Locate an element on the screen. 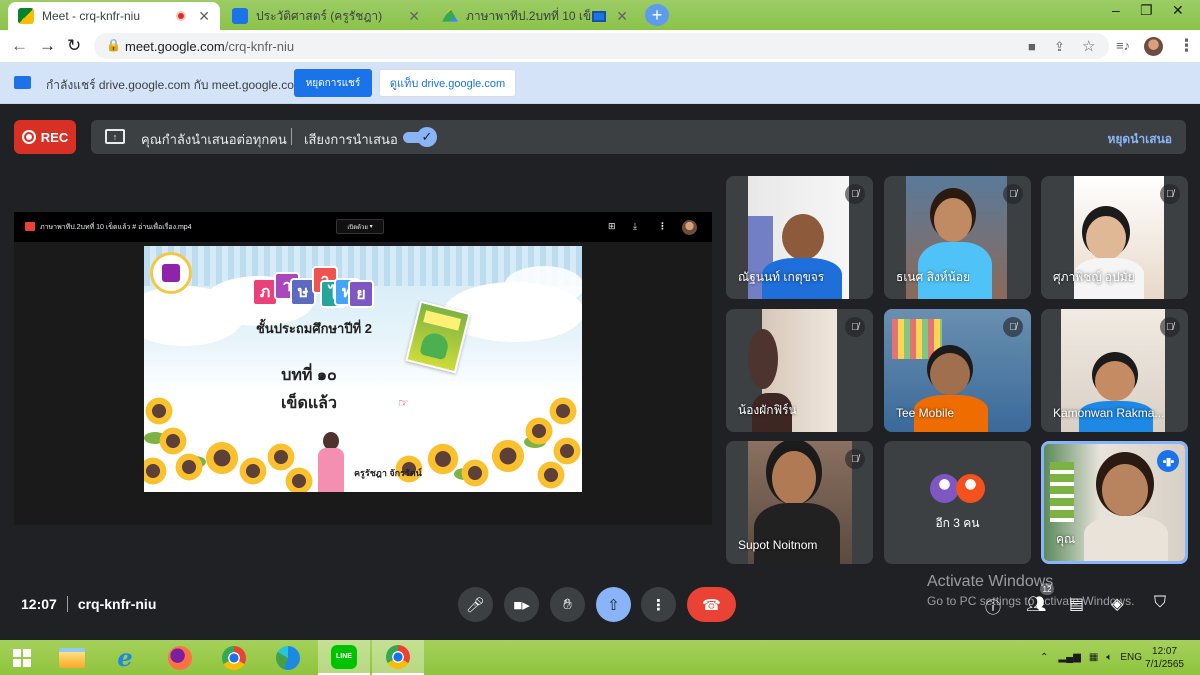 The height and width of the screenshot is (675, 1200). menu-kebab-icon: ⋮ is located at coordinates (1186, 46).